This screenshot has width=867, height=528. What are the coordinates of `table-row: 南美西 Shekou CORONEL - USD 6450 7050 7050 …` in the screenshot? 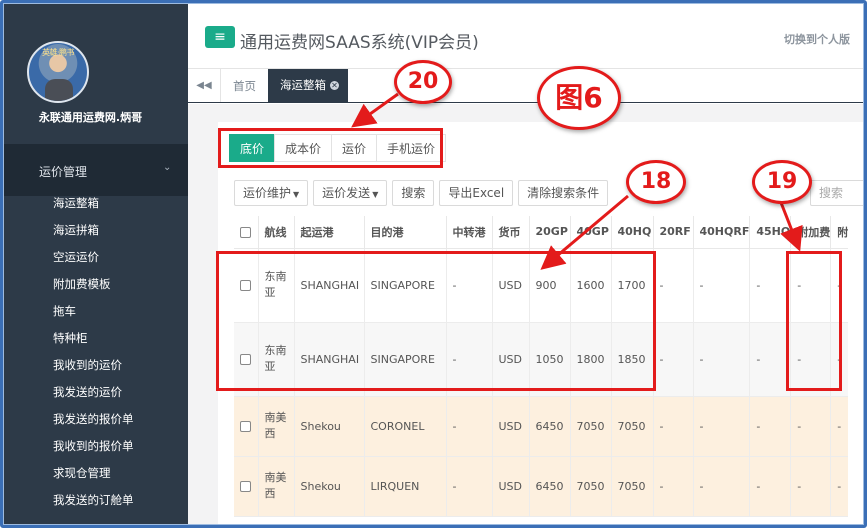 It's located at (541, 426).